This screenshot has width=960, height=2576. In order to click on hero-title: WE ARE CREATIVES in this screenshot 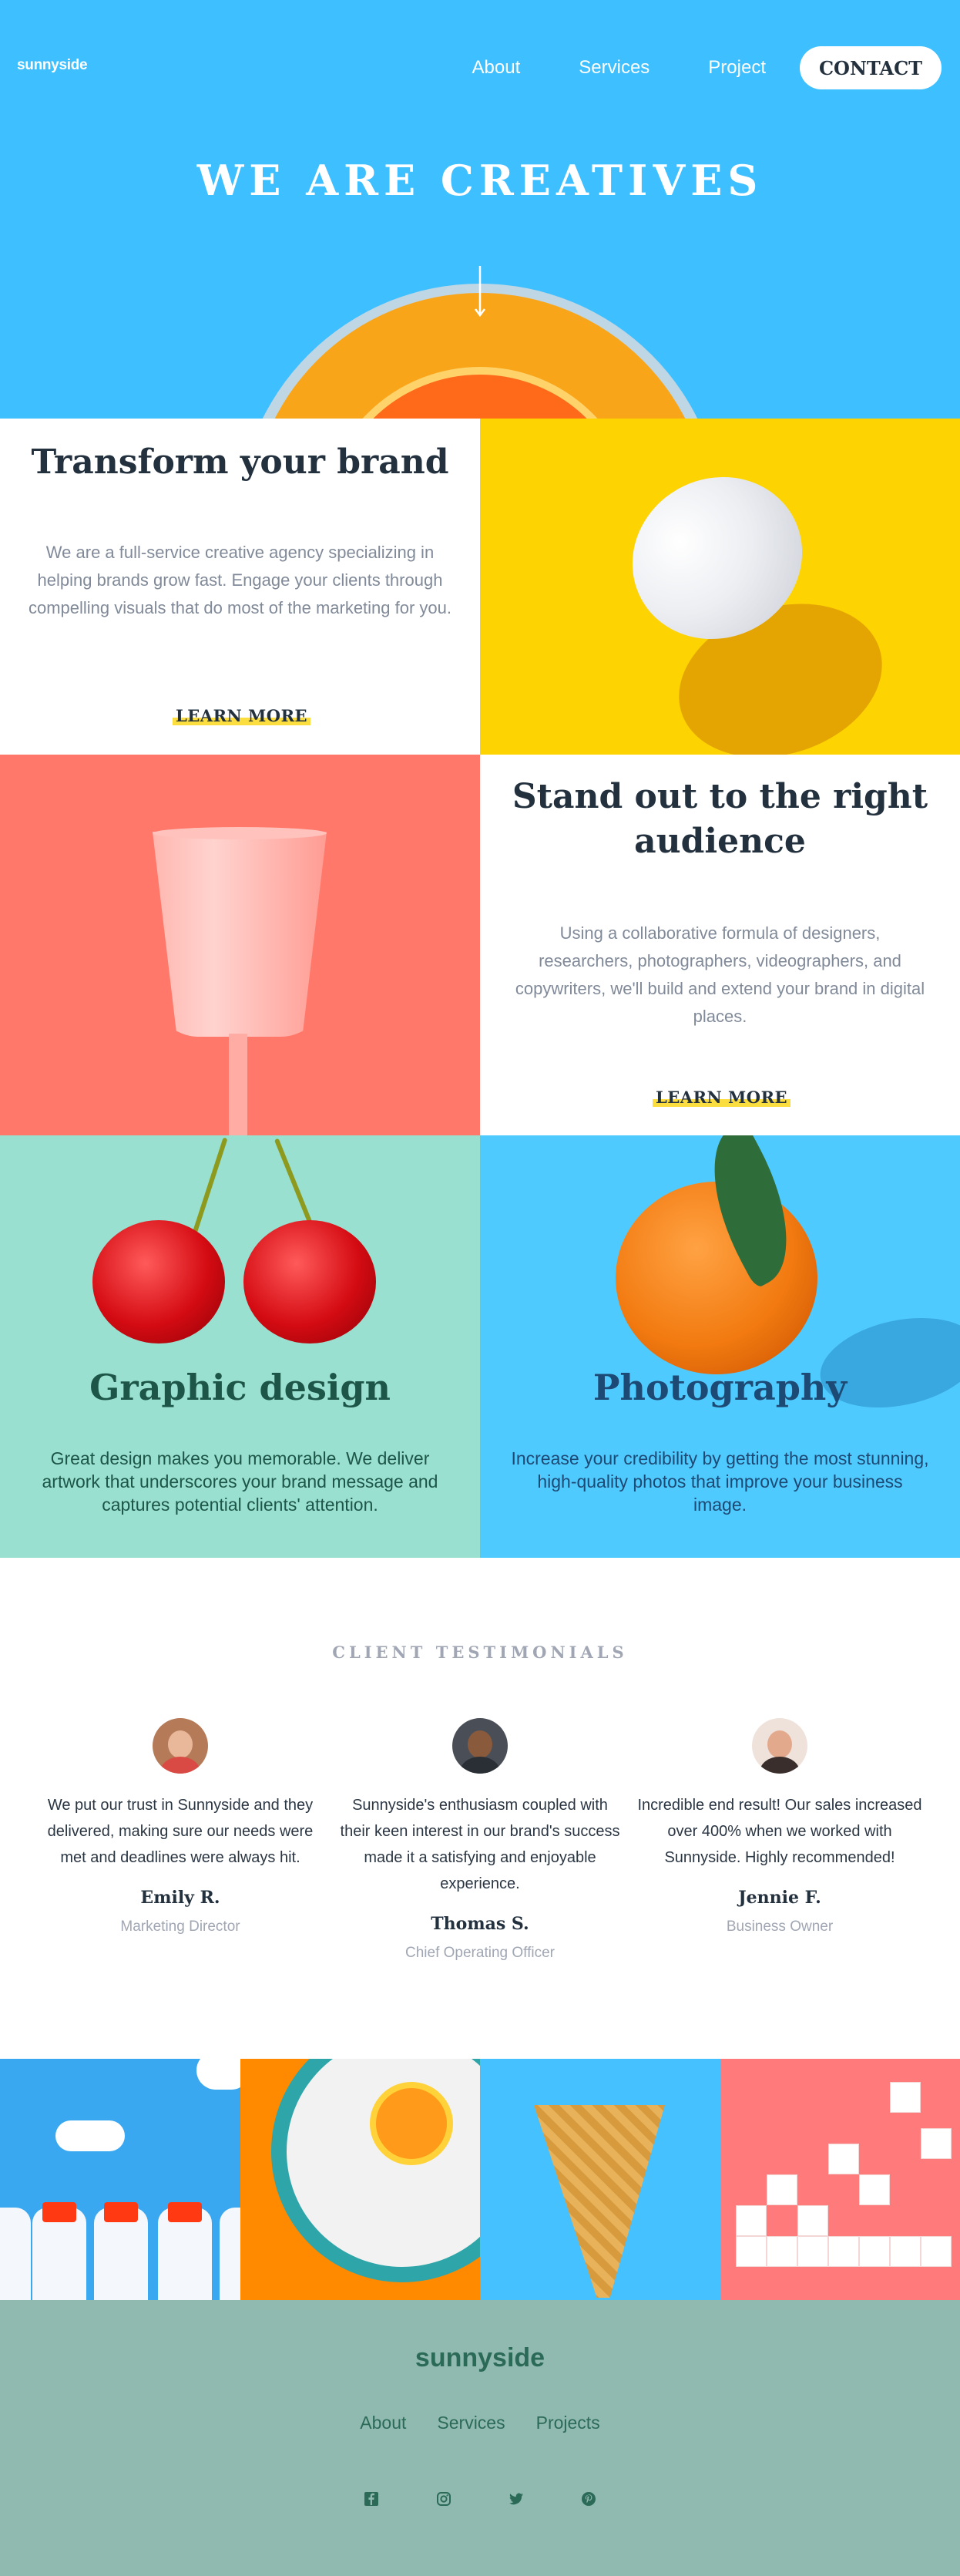, I will do `click(480, 180)`.